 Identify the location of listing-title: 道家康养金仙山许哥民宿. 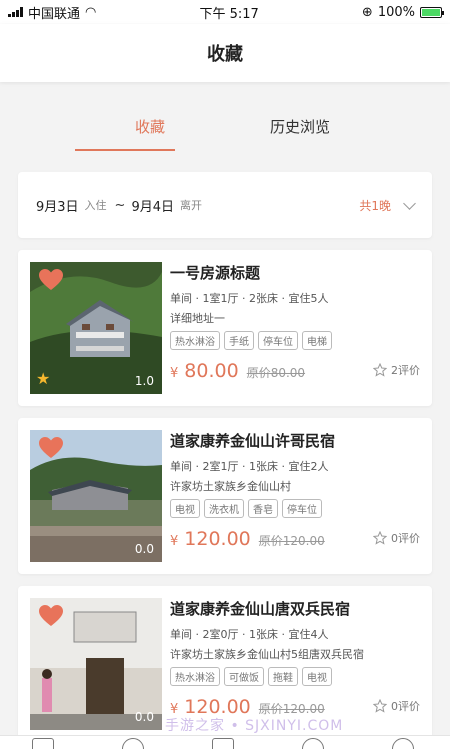
(295, 441).